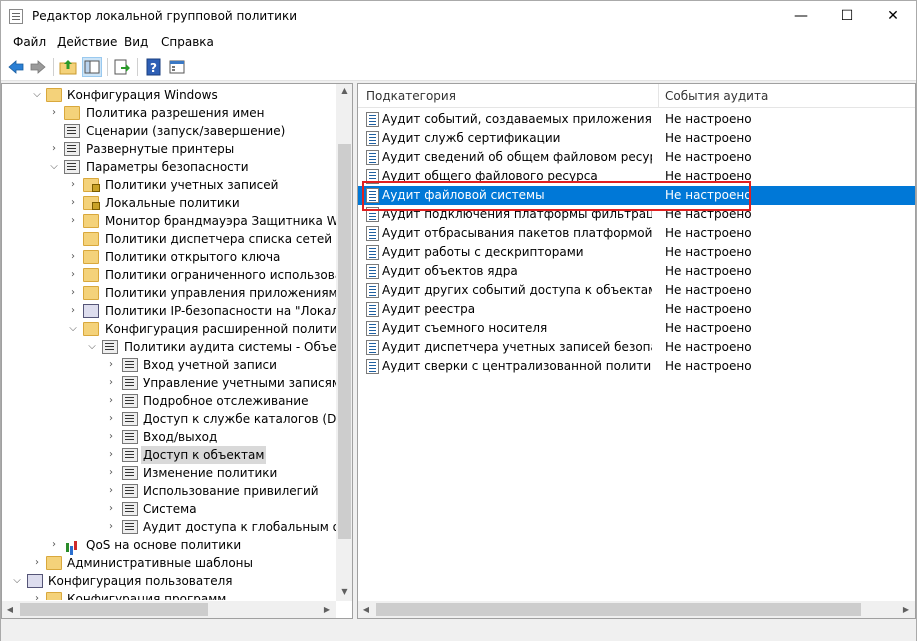 The image size is (917, 641). Describe the element at coordinates (169, 131) in the screenshot. I see `tree-item-scripts: Сценарии (запуск/завершение)` at that location.